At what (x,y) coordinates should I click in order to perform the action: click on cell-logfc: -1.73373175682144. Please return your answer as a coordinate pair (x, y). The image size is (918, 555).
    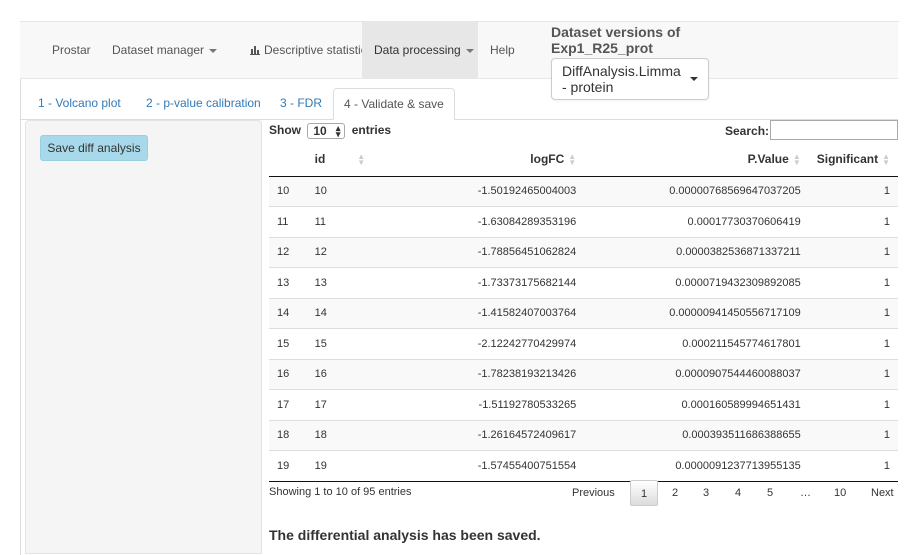
    Looking at the image, I should click on (486, 282).